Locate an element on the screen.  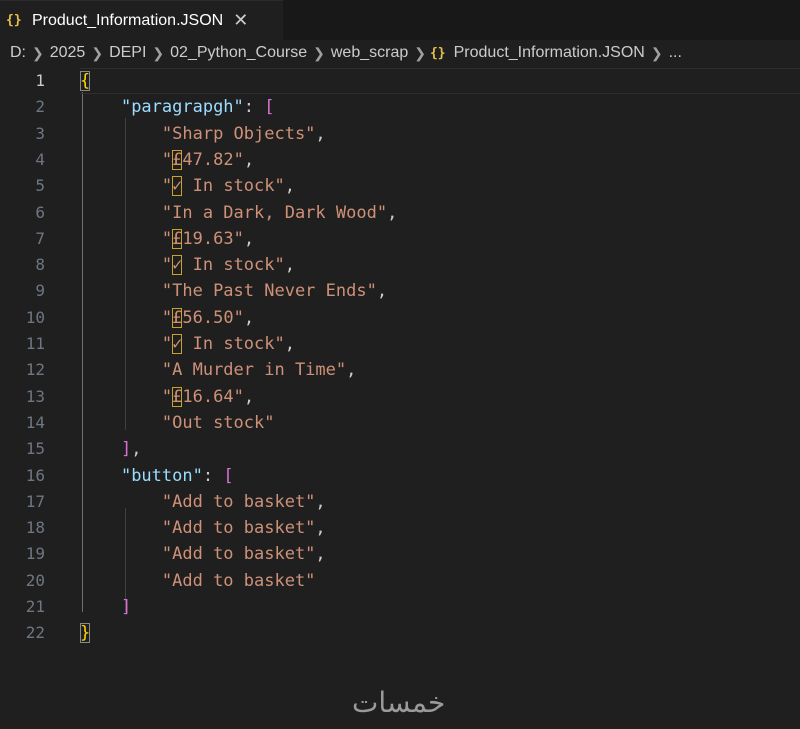
breadcrumb-item: 2025 is located at coordinates (68, 53).